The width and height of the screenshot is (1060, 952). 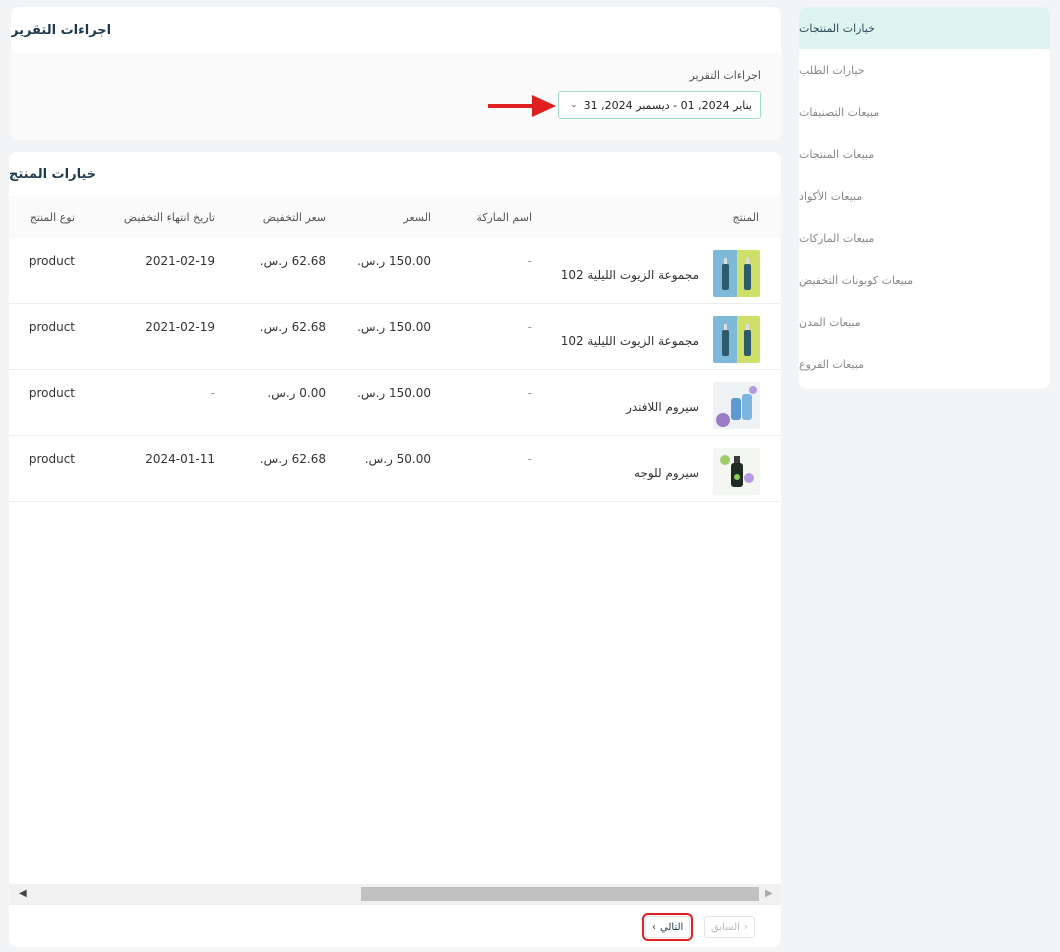 What do you see at coordinates (522, 106) in the screenshot?
I see `annotation-arrow-icon` at bounding box center [522, 106].